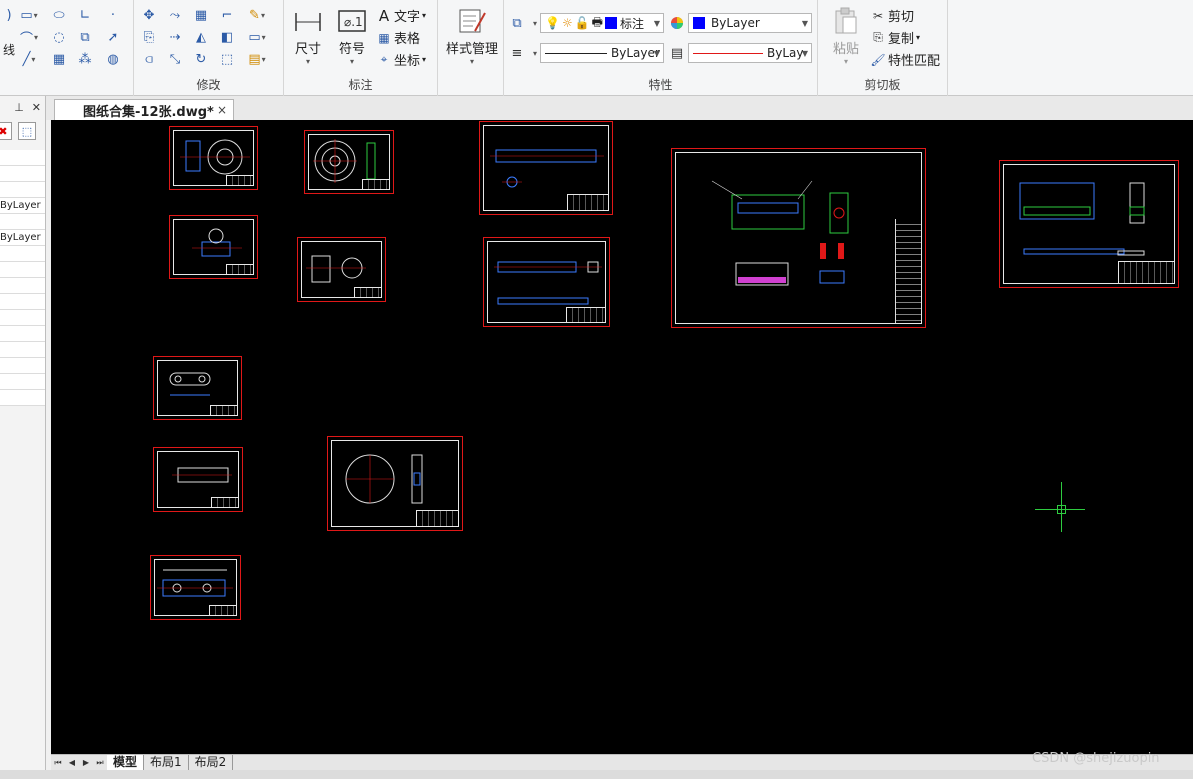 This screenshot has width=1193, height=779. Describe the element at coordinates (735, 23) in the screenshot. I see `color-value: ByLayer` at that location.